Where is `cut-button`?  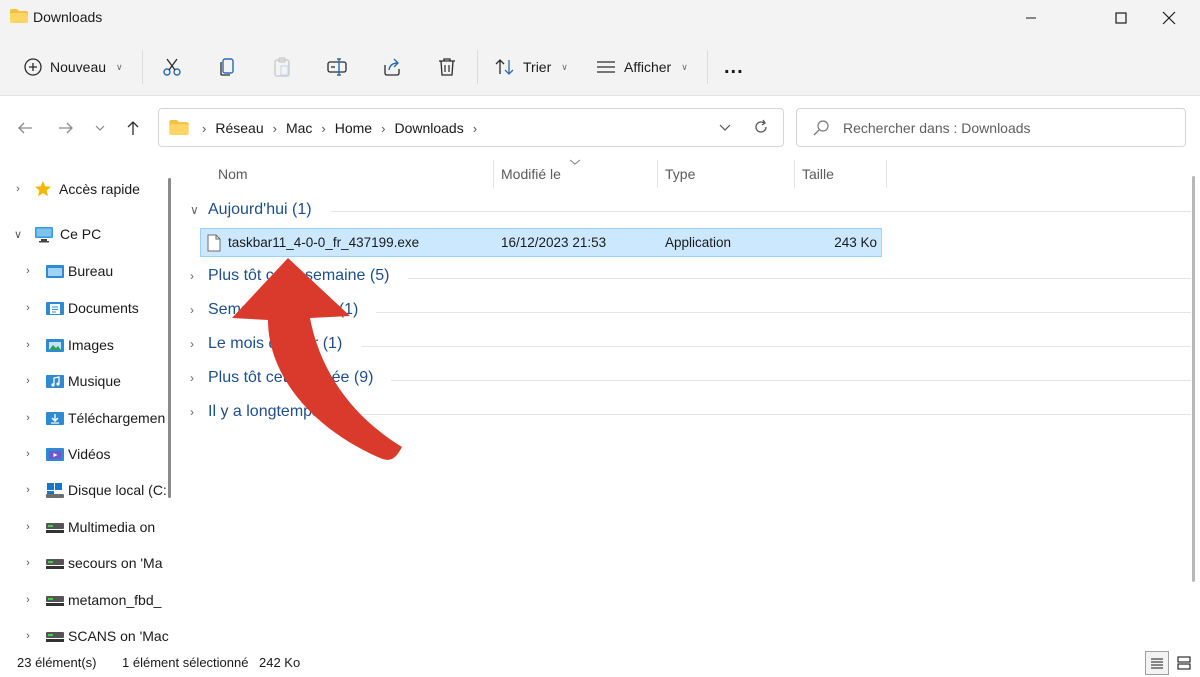
cut-button is located at coordinates (172, 67).